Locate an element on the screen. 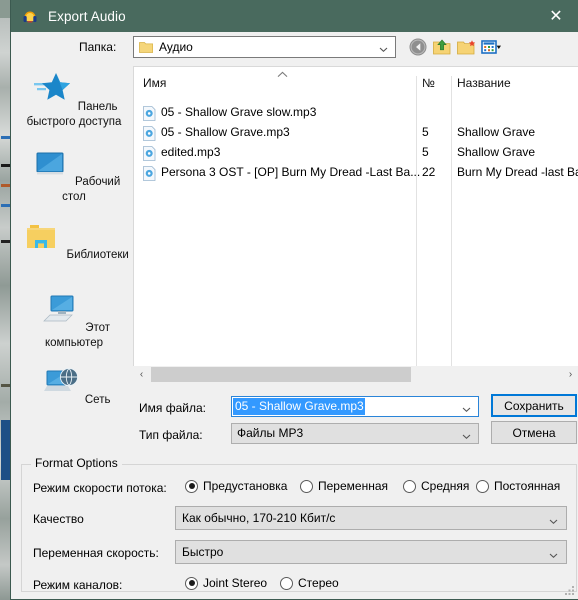  radio-bitrate-constant: Постоянная is located at coordinates (518, 486).